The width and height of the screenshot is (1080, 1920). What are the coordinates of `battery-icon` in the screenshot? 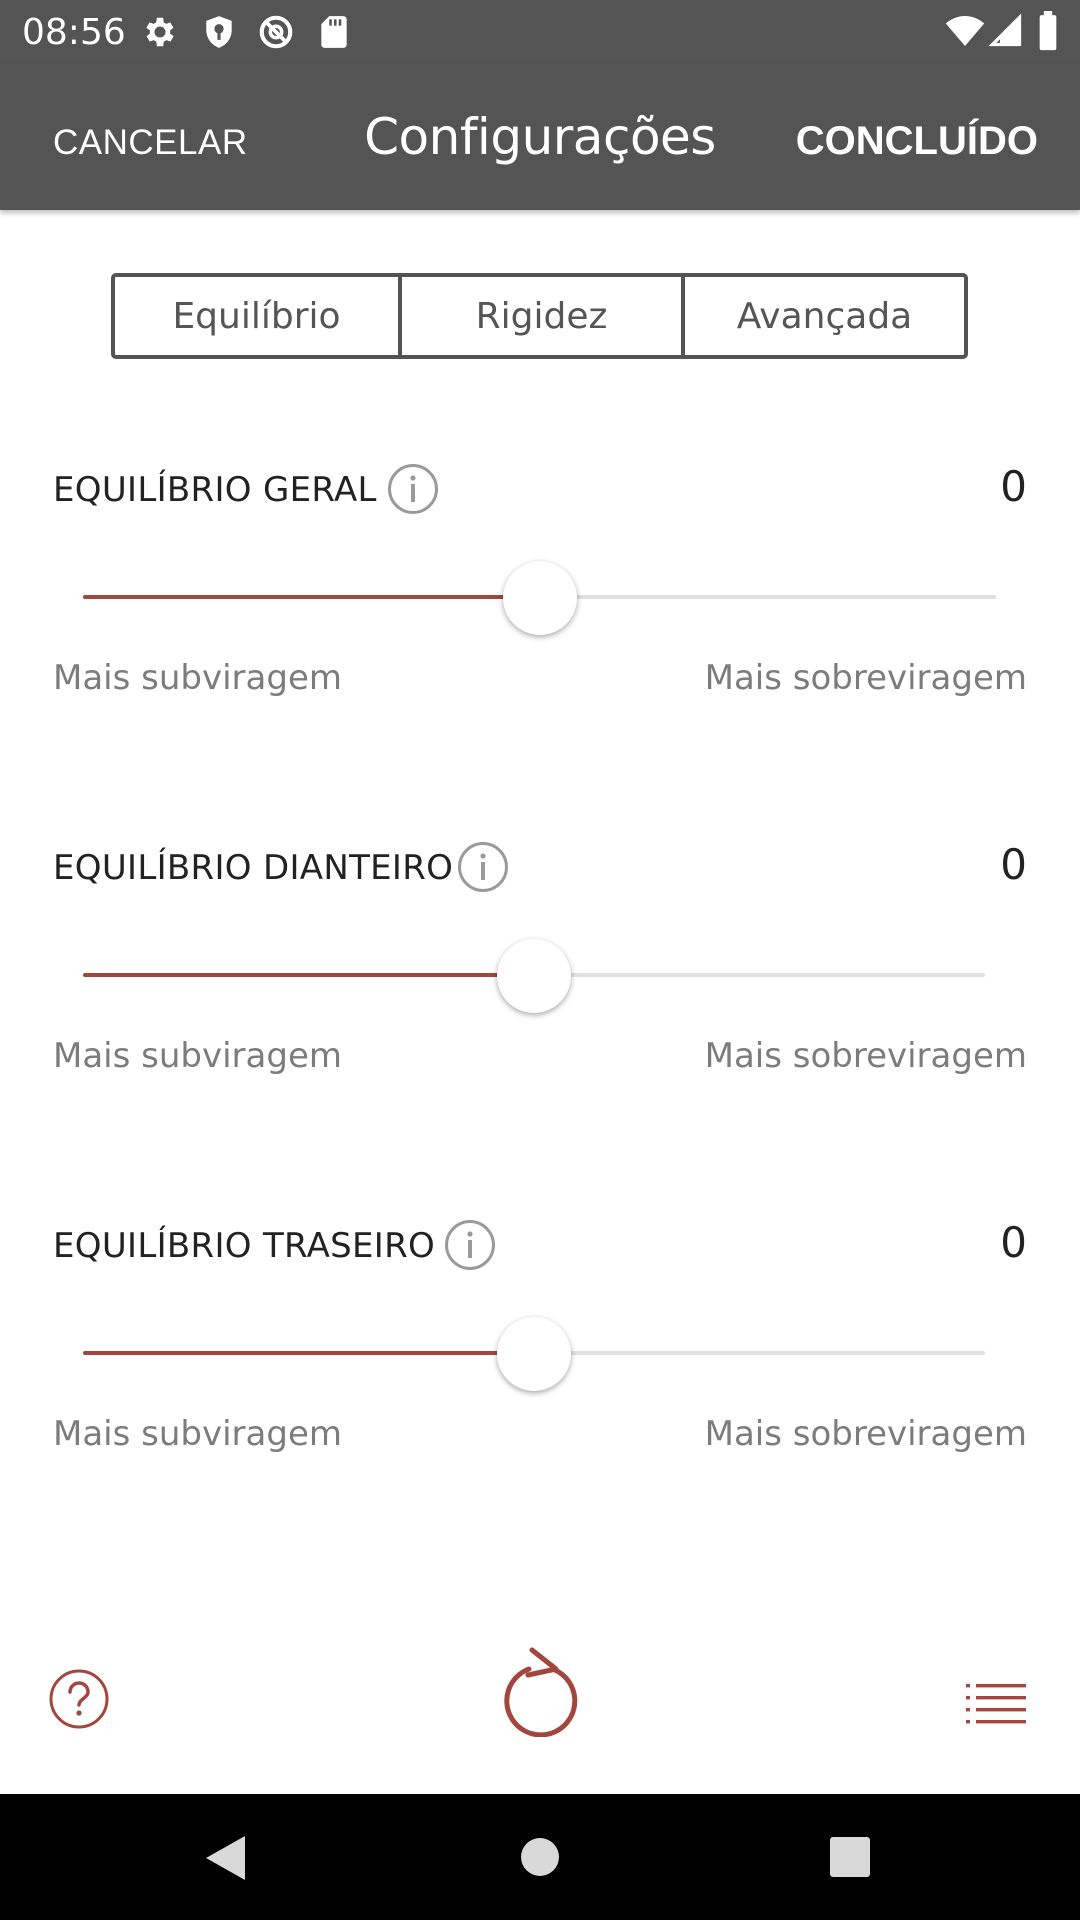 It's located at (1048, 31).